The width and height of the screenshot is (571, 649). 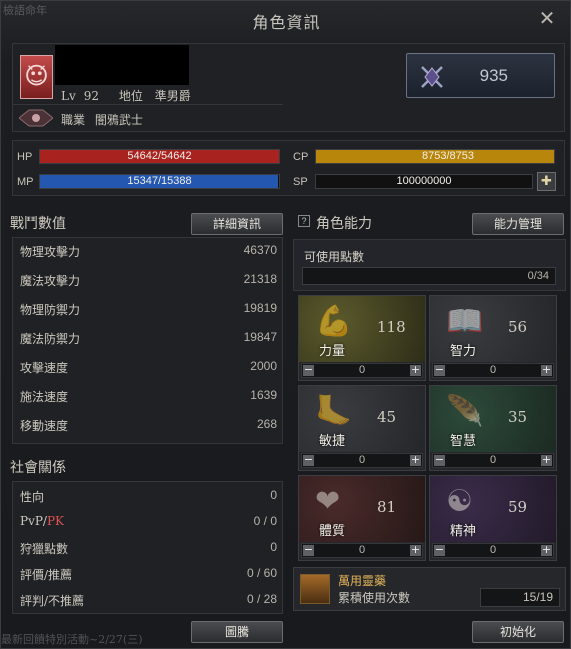 What do you see at coordinates (362, 329) in the screenshot?
I see `arm-icon: 💪` at bounding box center [362, 329].